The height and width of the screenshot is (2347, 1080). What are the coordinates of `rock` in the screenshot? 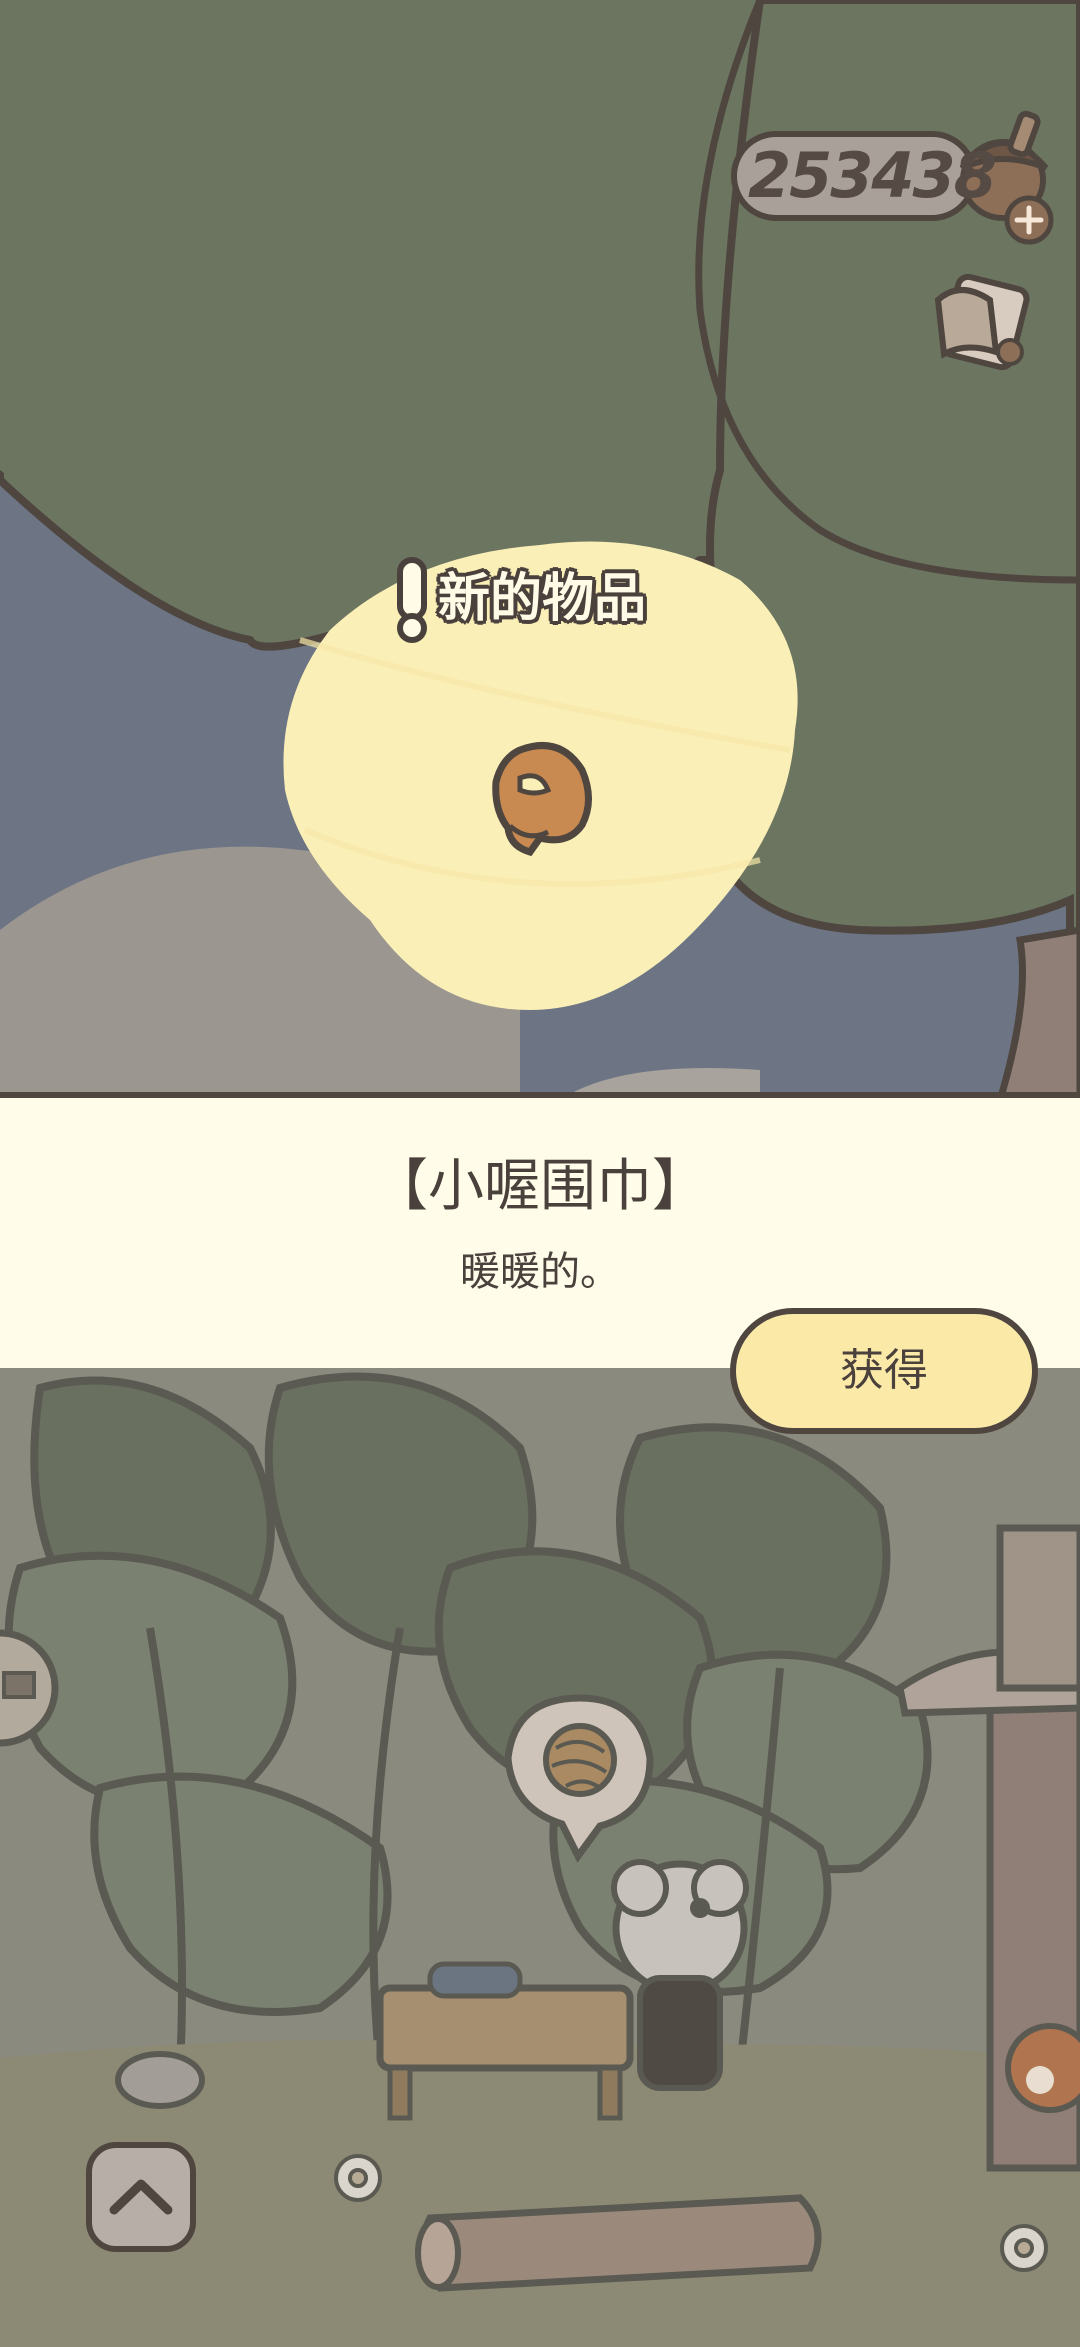 It's located at (160, 2080).